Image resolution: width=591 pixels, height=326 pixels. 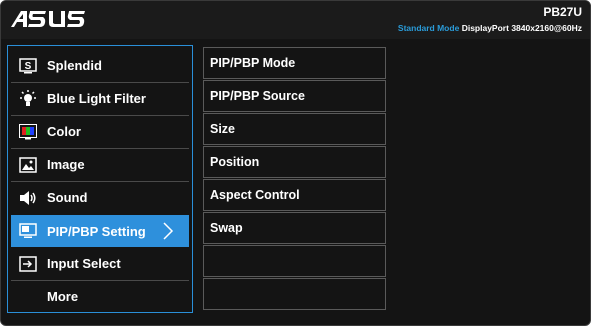 What do you see at coordinates (28, 231) in the screenshot?
I see `pip-monitor-icon` at bounding box center [28, 231].